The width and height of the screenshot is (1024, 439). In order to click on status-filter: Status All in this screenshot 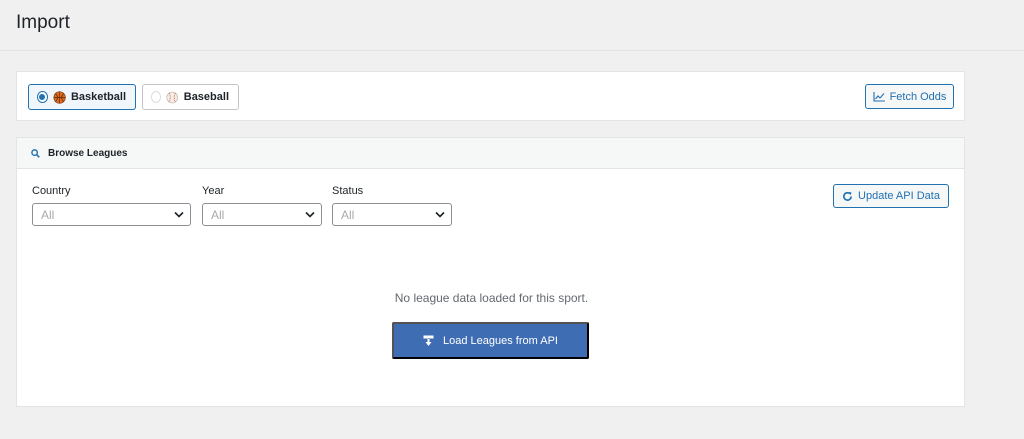, I will do `click(392, 205)`.